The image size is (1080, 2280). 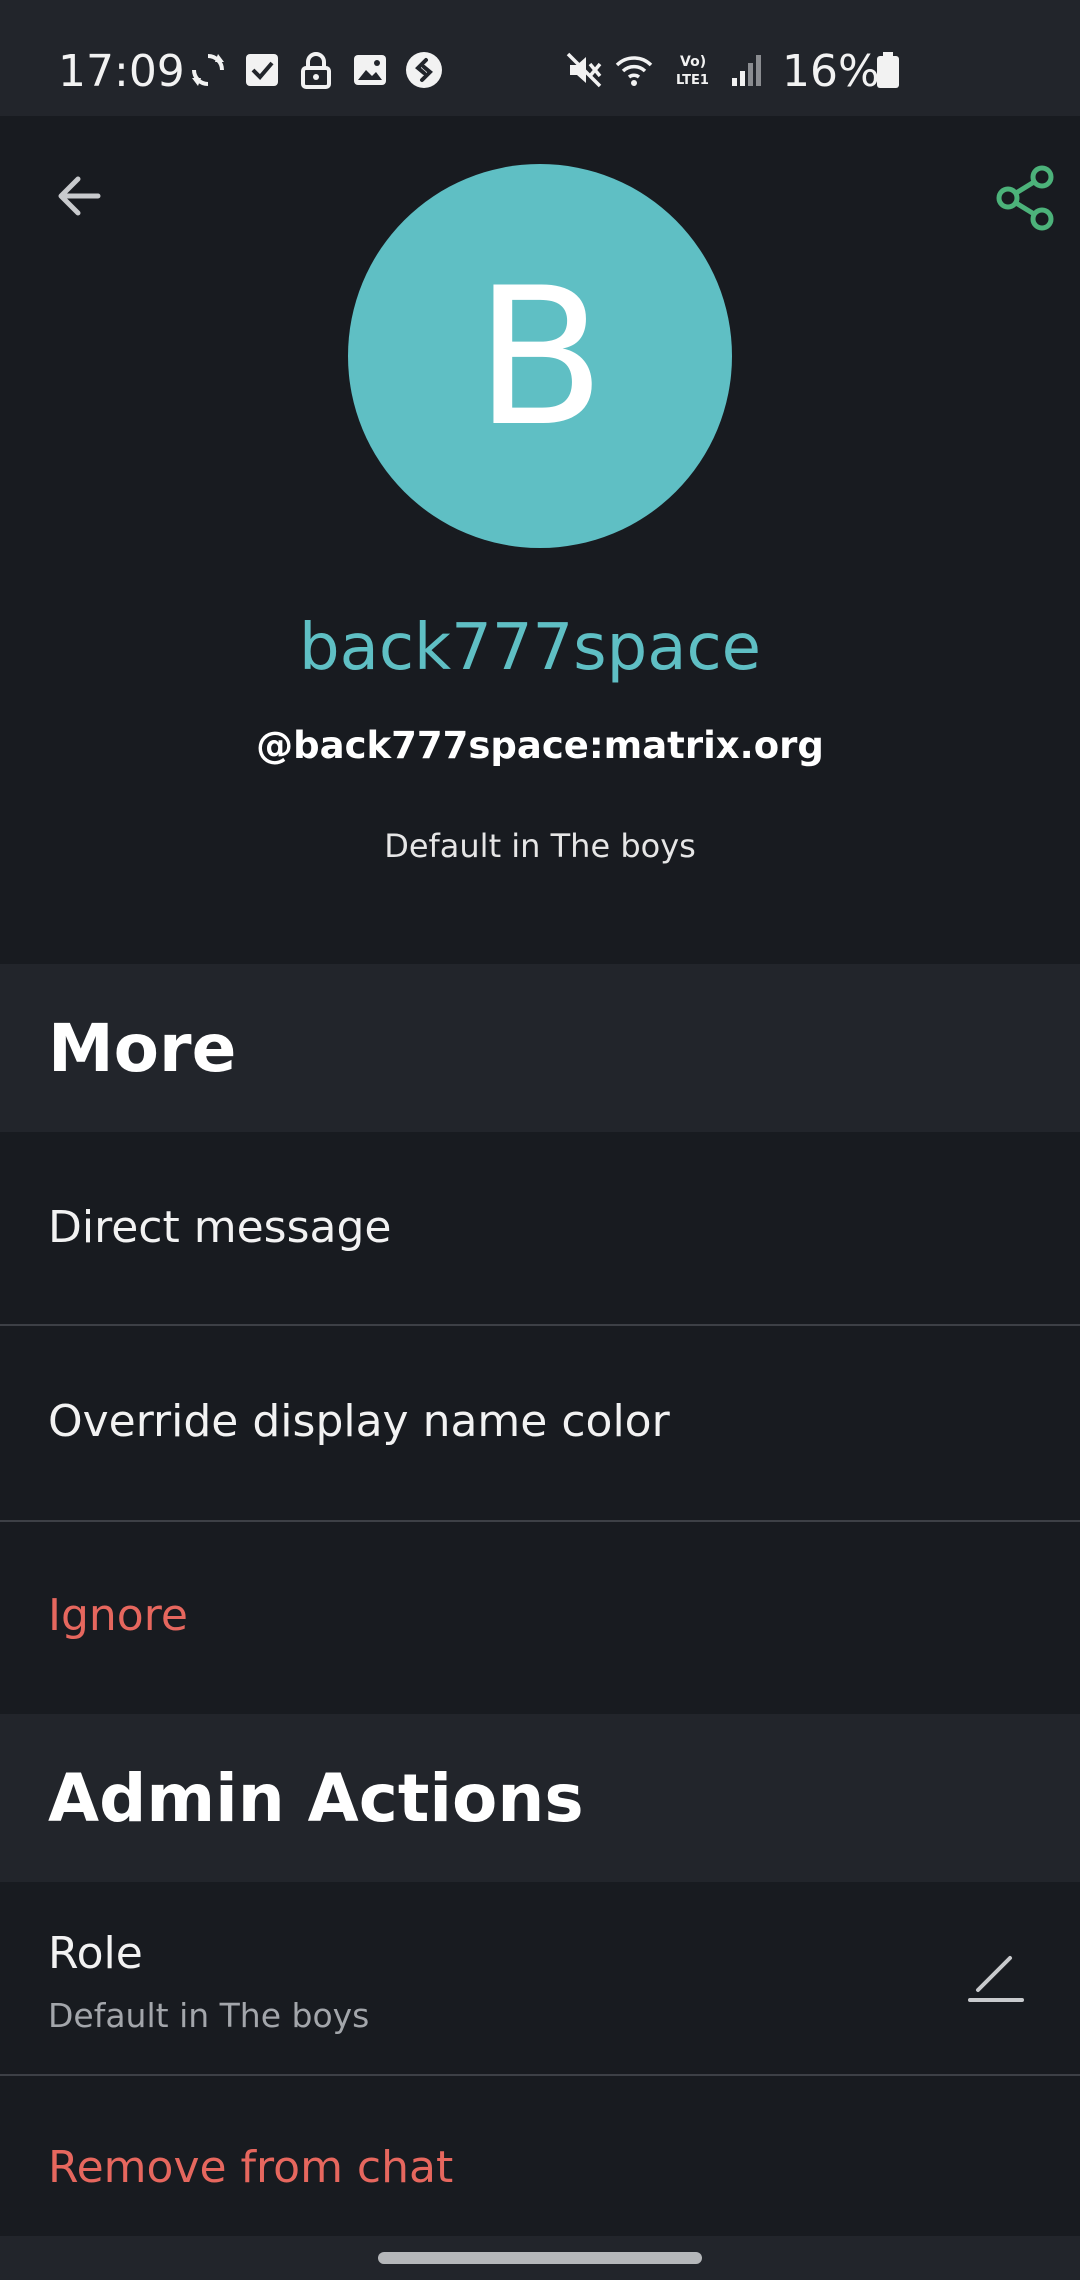 What do you see at coordinates (220, 1227) in the screenshot?
I see `direct-message-label: Direct message` at bounding box center [220, 1227].